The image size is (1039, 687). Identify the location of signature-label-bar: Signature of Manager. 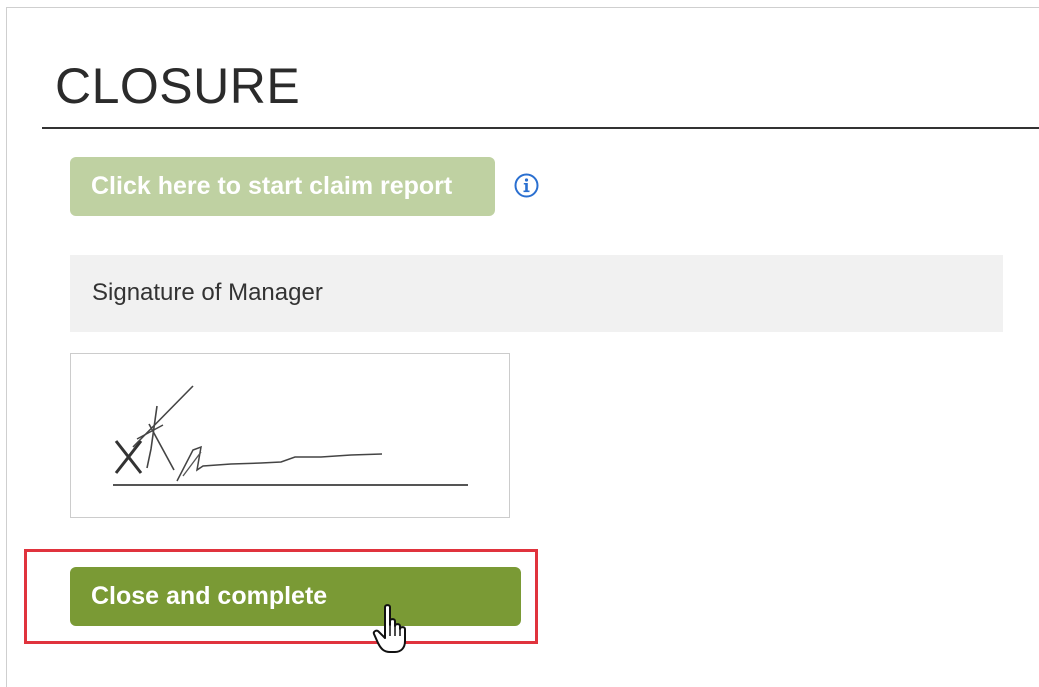
(536, 293).